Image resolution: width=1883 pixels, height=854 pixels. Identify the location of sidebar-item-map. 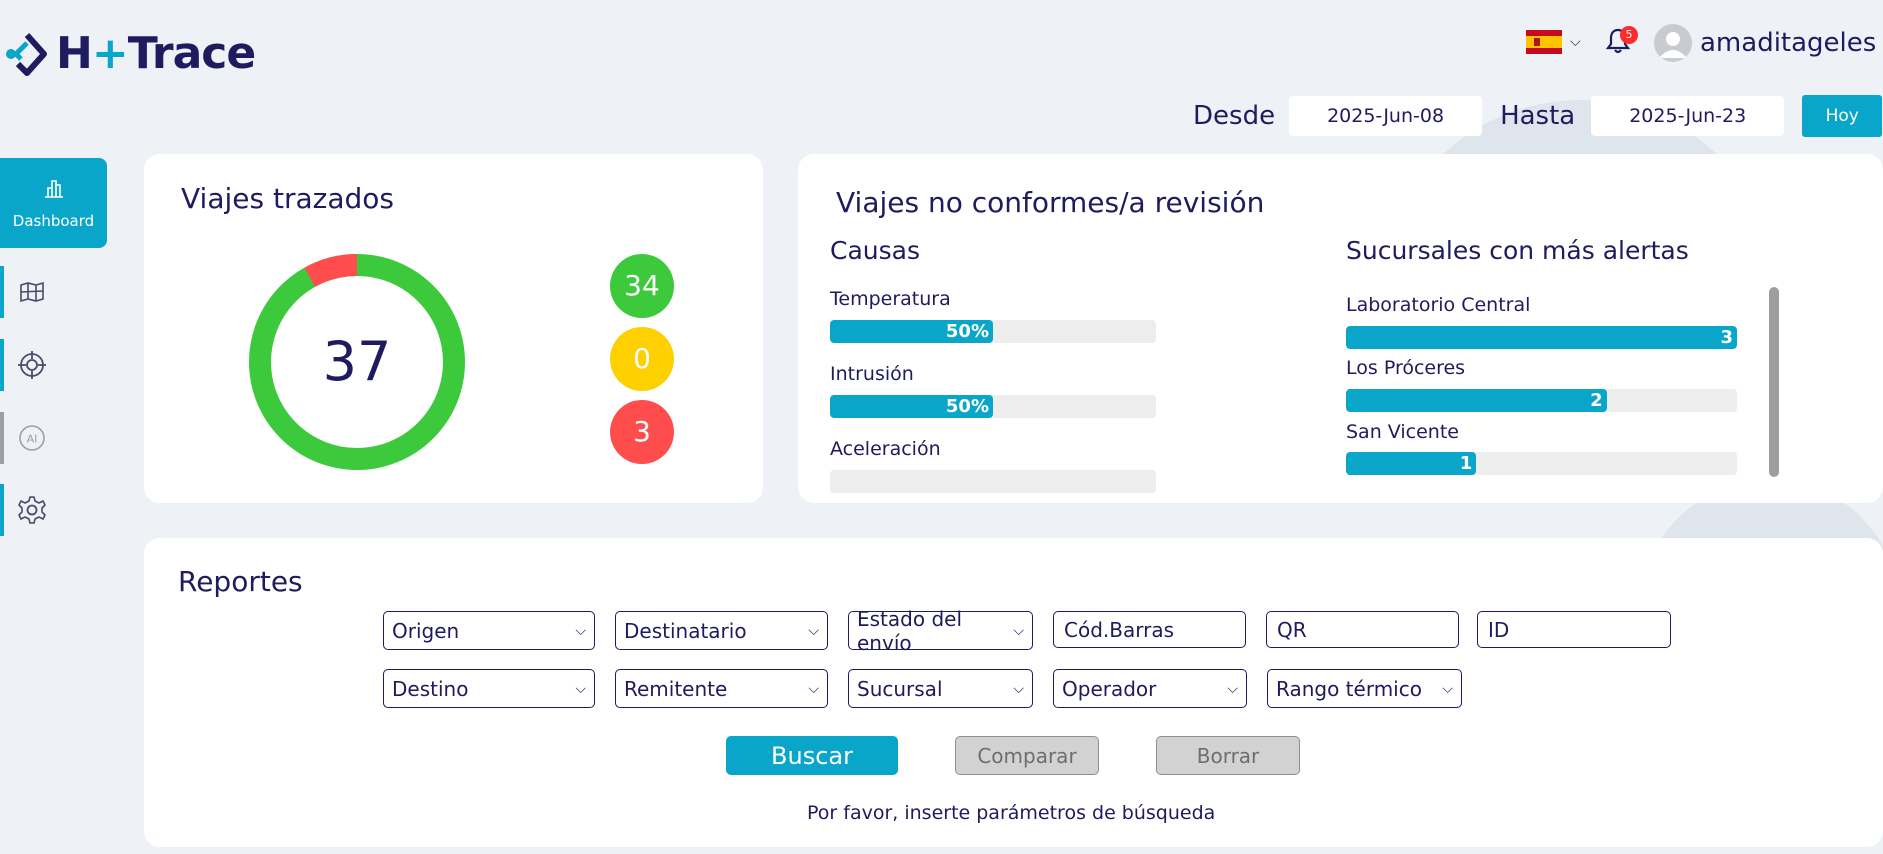
(30, 292).